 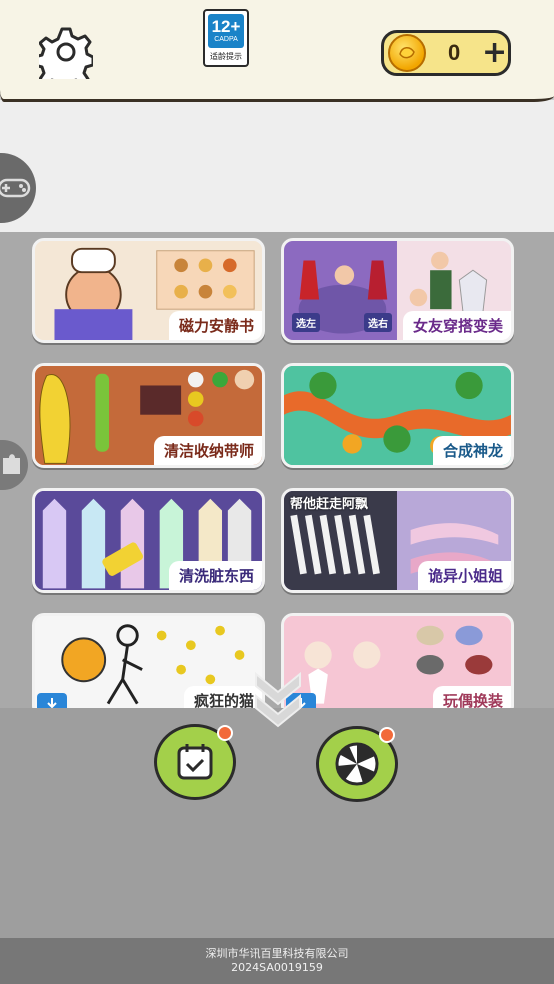 What do you see at coordinates (397, 290) in the screenshot?
I see `game-card-girlfriend-outfit: 选左 选右 女友穿搭变美` at bounding box center [397, 290].